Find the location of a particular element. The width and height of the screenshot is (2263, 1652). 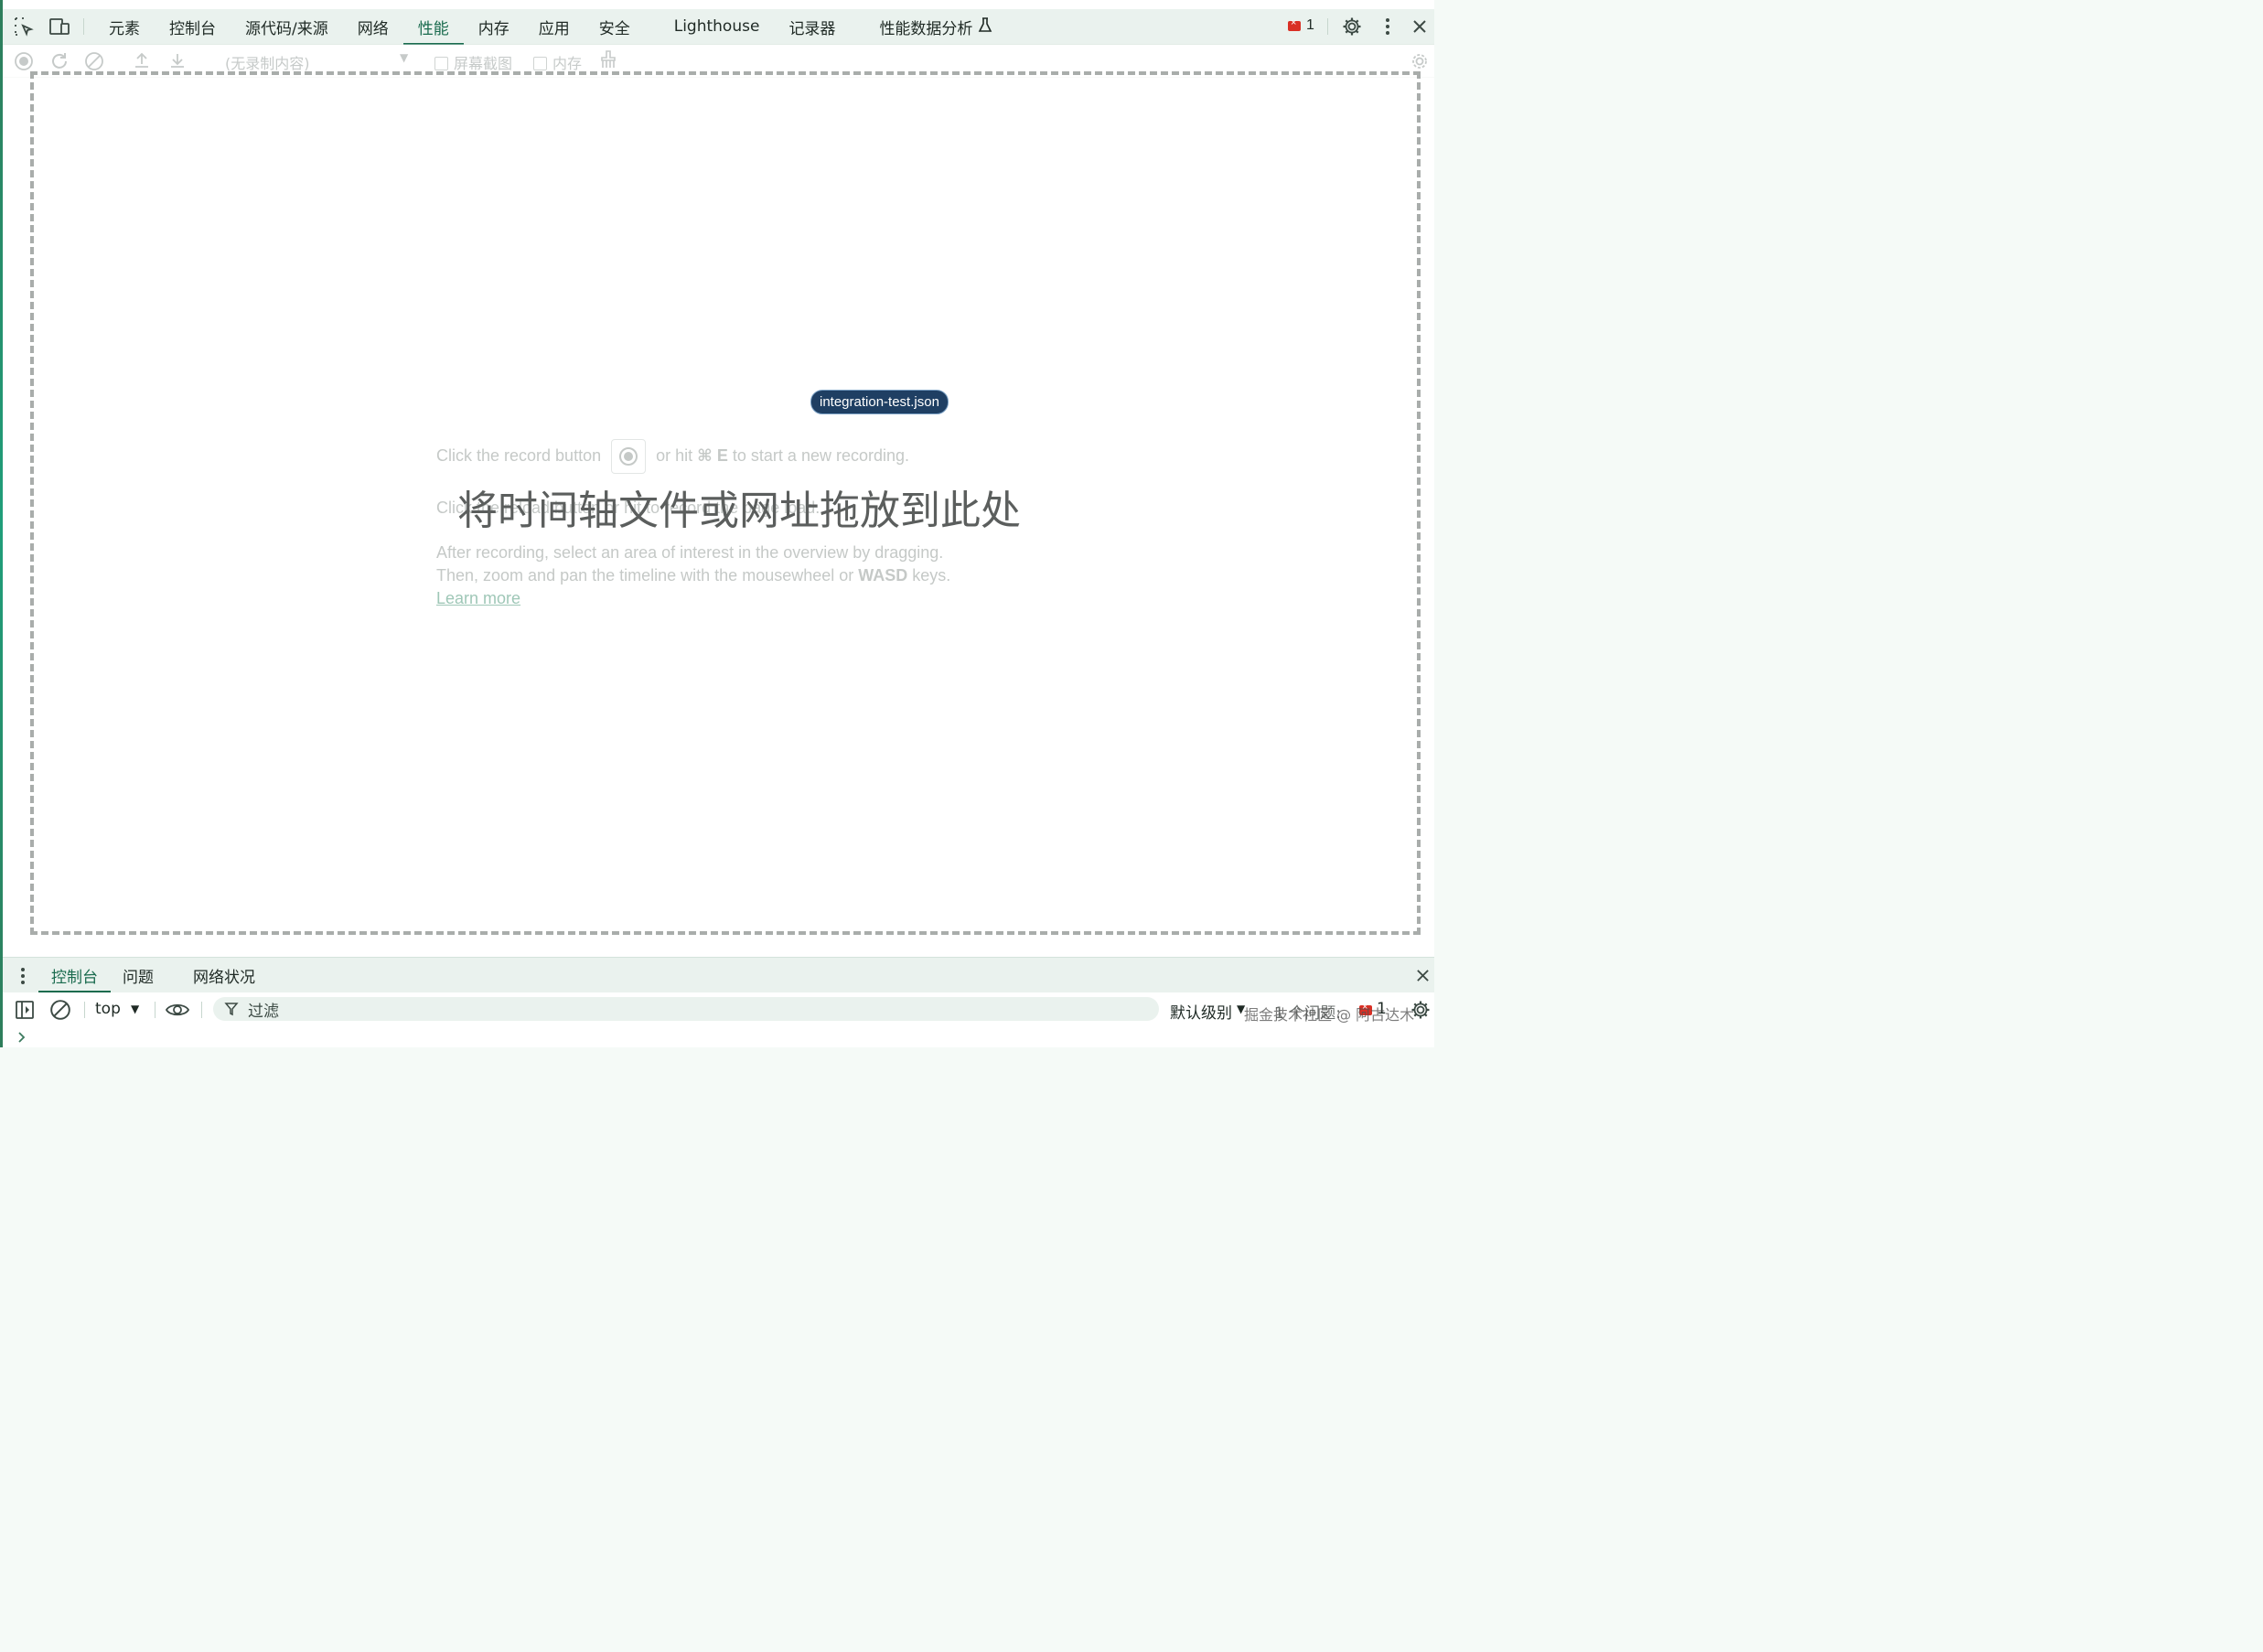

tab-label: 性能 is located at coordinates (433, 28).